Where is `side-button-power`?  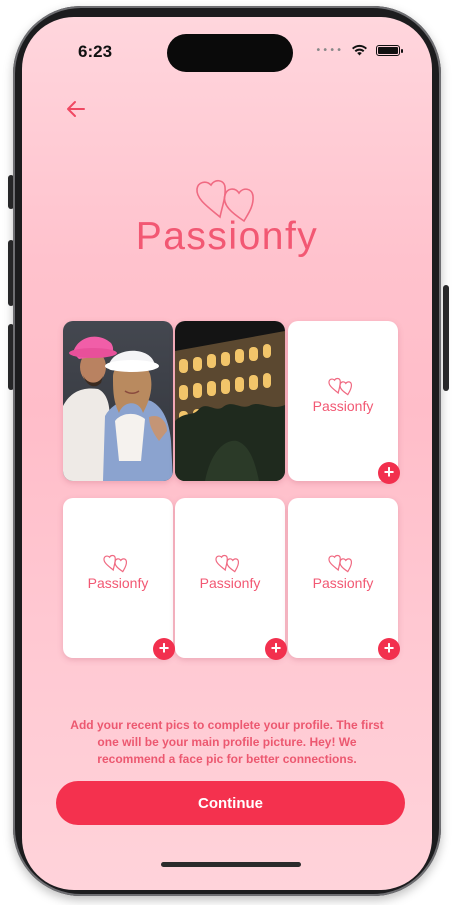 side-button-power is located at coordinates (446, 338).